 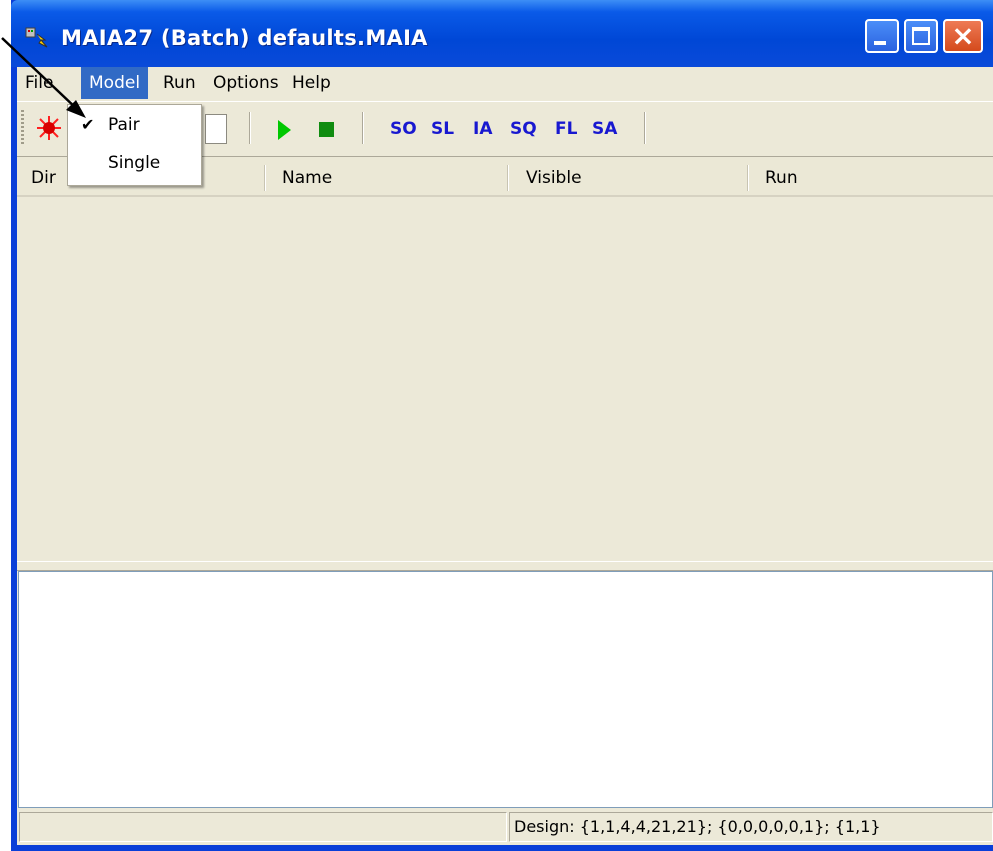 What do you see at coordinates (311, 83) in the screenshot?
I see `menu-help: Help` at bounding box center [311, 83].